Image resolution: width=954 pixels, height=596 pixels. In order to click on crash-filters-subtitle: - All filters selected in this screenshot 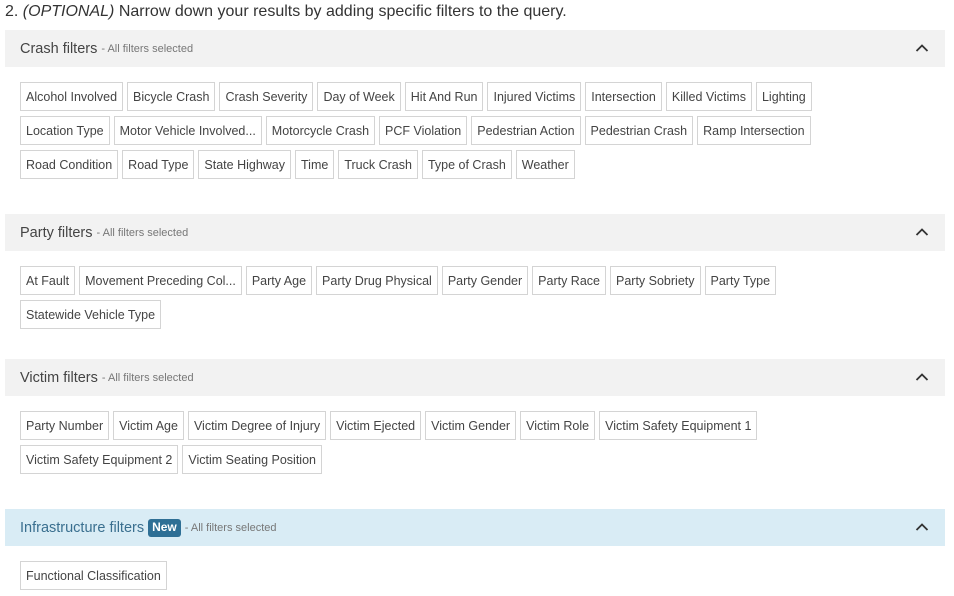, I will do `click(147, 48)`.